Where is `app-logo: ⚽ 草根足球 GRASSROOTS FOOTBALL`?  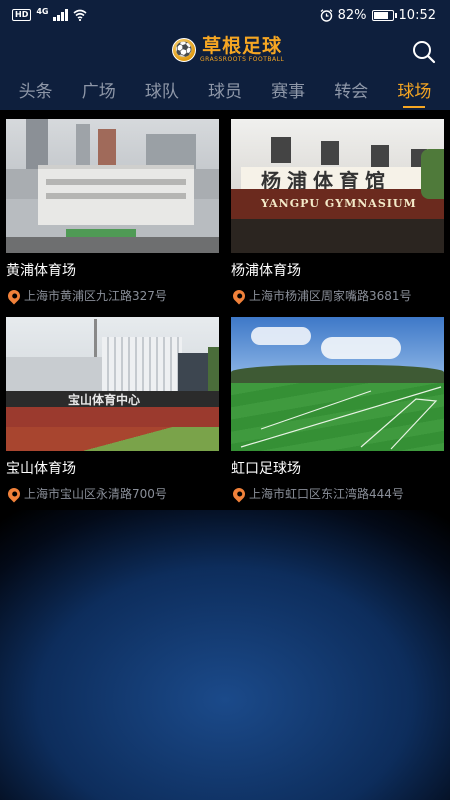
app-logo: ⚽ 草根足球 GRASSROOTS FOOTBALL is located at coordinates (228, 50).